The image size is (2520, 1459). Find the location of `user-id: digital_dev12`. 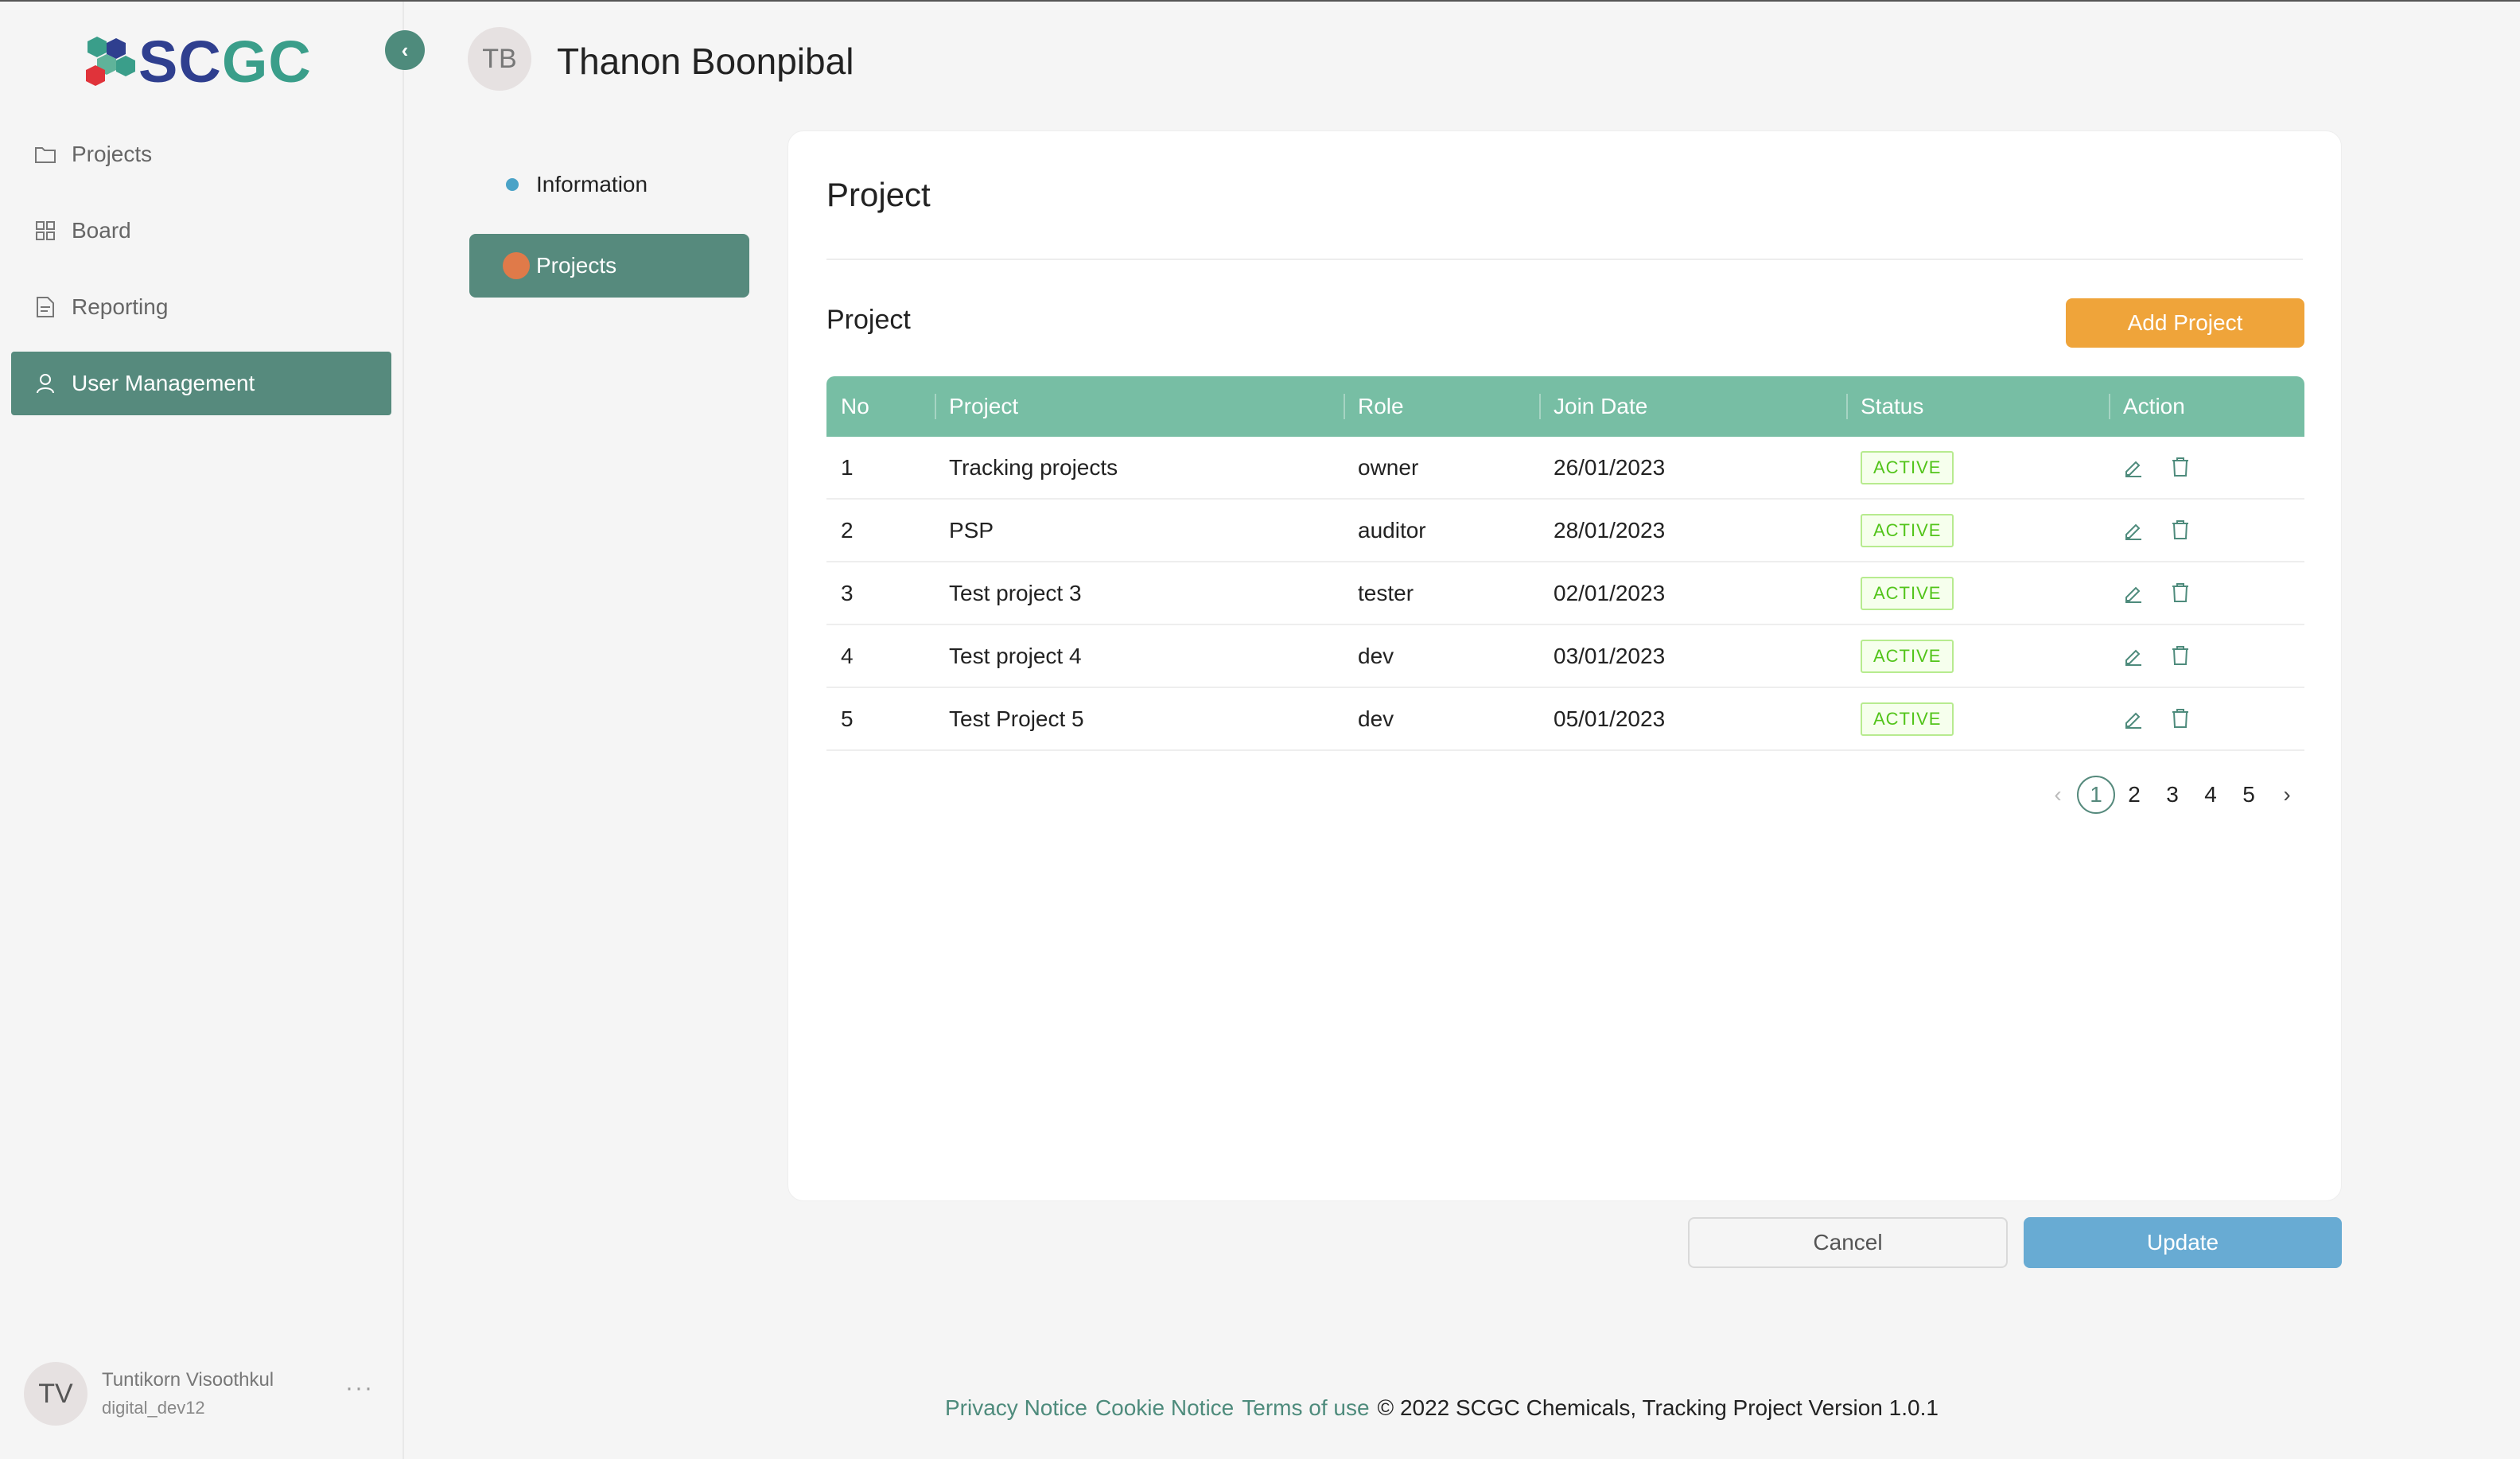

user-id: digital_dev12 is located at coordinates (153, 1408).